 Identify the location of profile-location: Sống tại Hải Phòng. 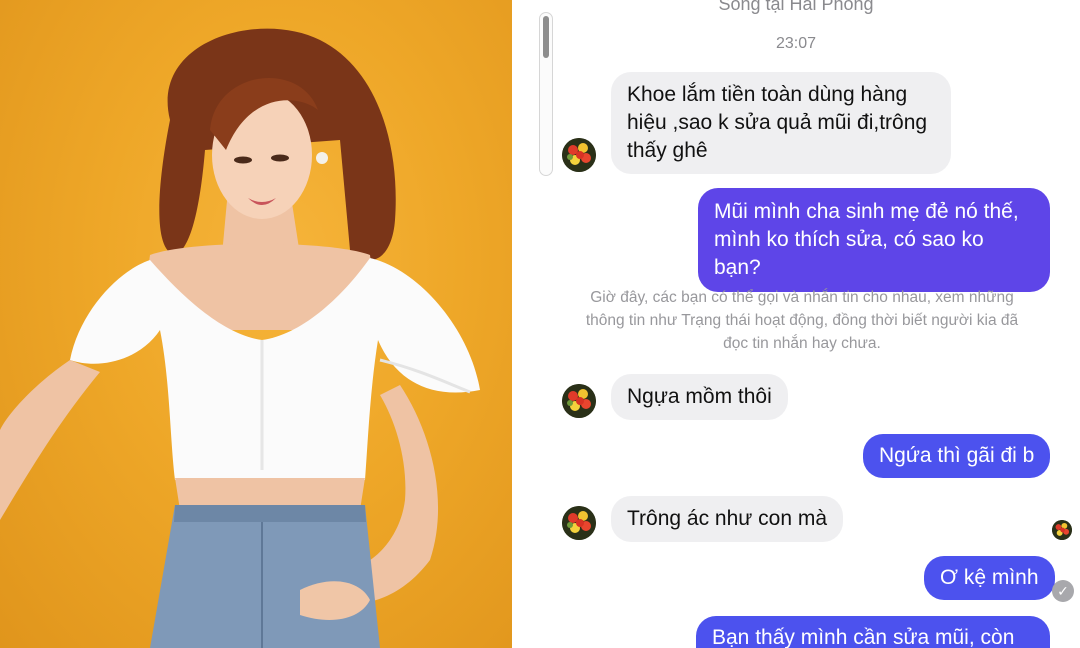
(796, 7).